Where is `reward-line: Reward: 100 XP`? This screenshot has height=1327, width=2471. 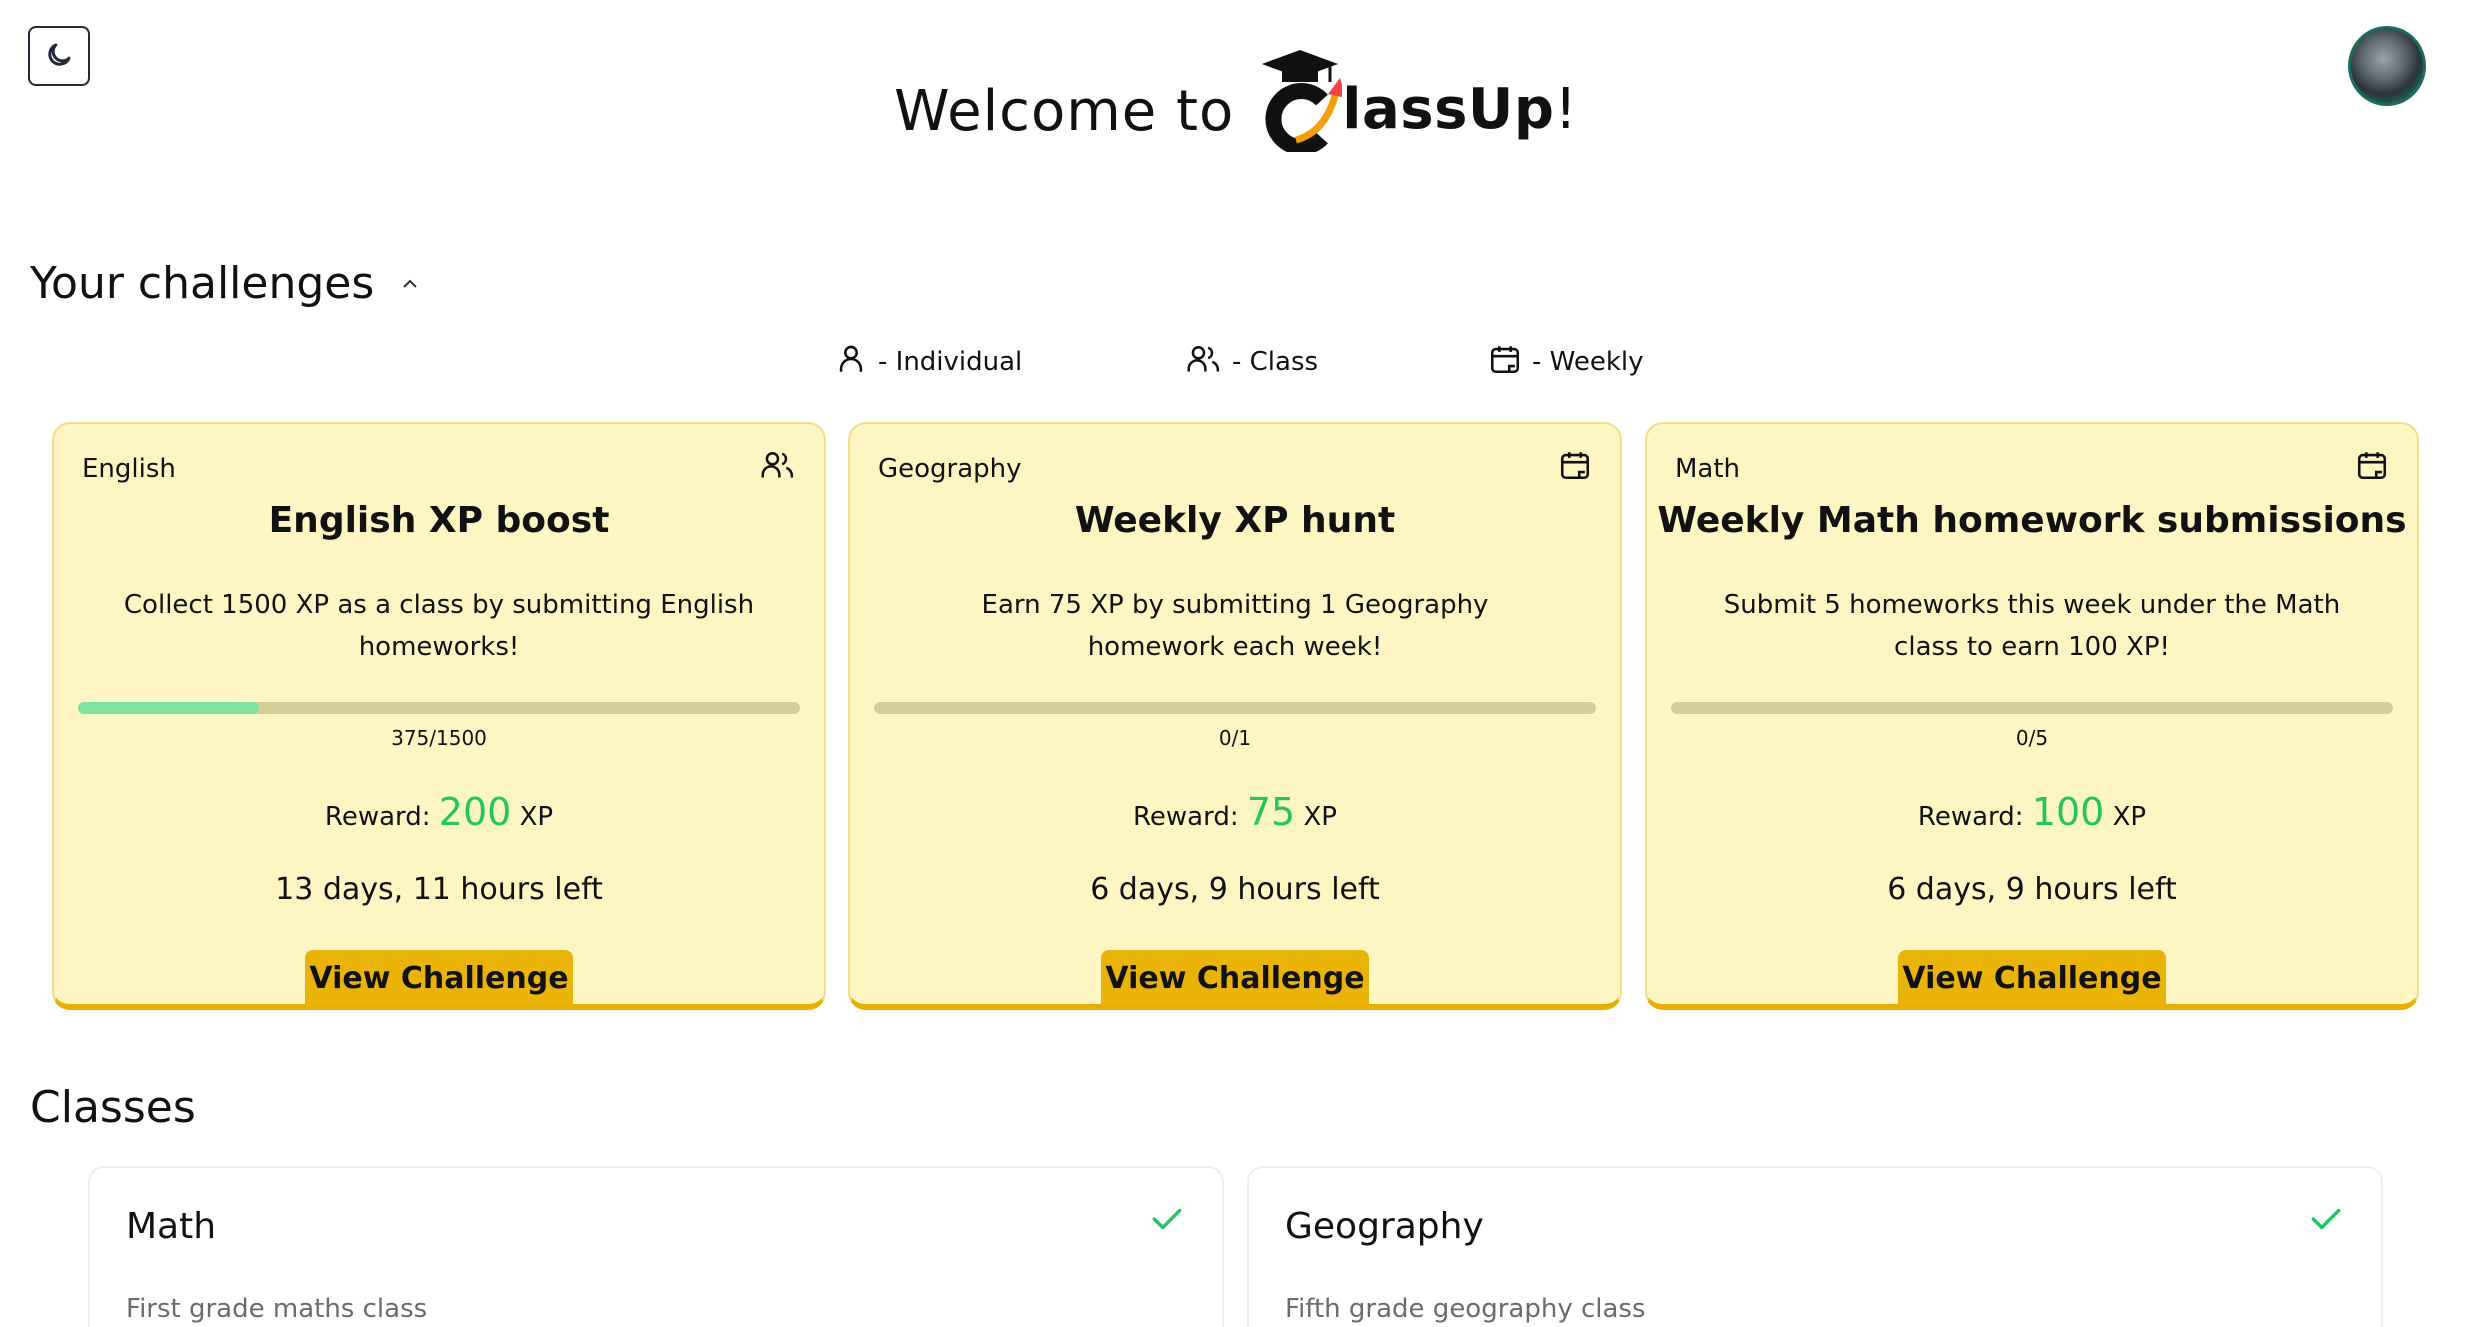
reward-line: Reward: 100 XP is located at coordinates (2032, 812).